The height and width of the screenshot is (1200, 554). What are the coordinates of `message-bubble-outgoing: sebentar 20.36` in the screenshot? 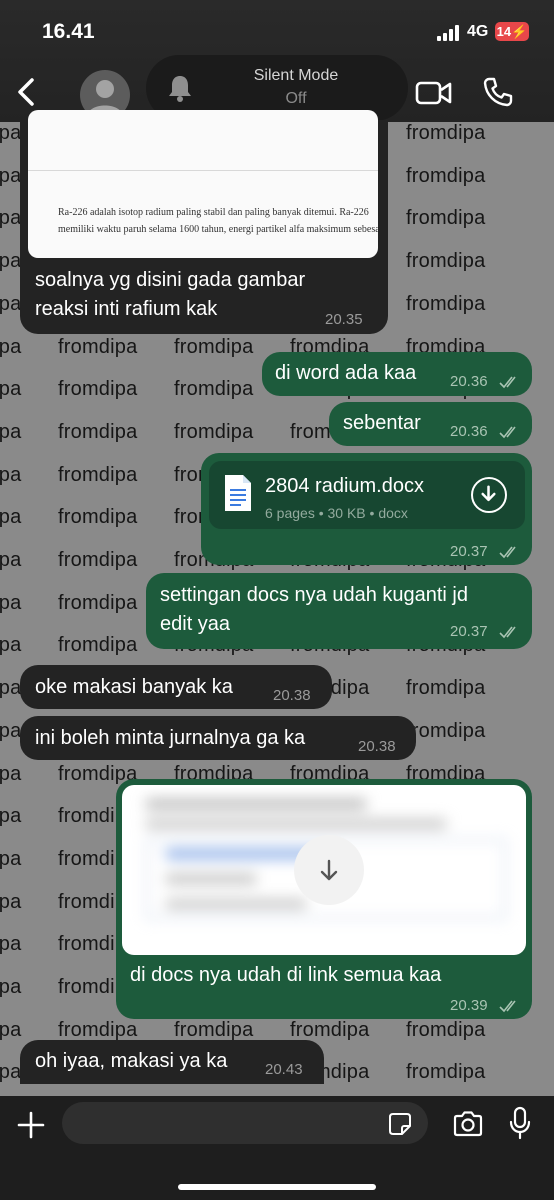 It's located at (430, 424).